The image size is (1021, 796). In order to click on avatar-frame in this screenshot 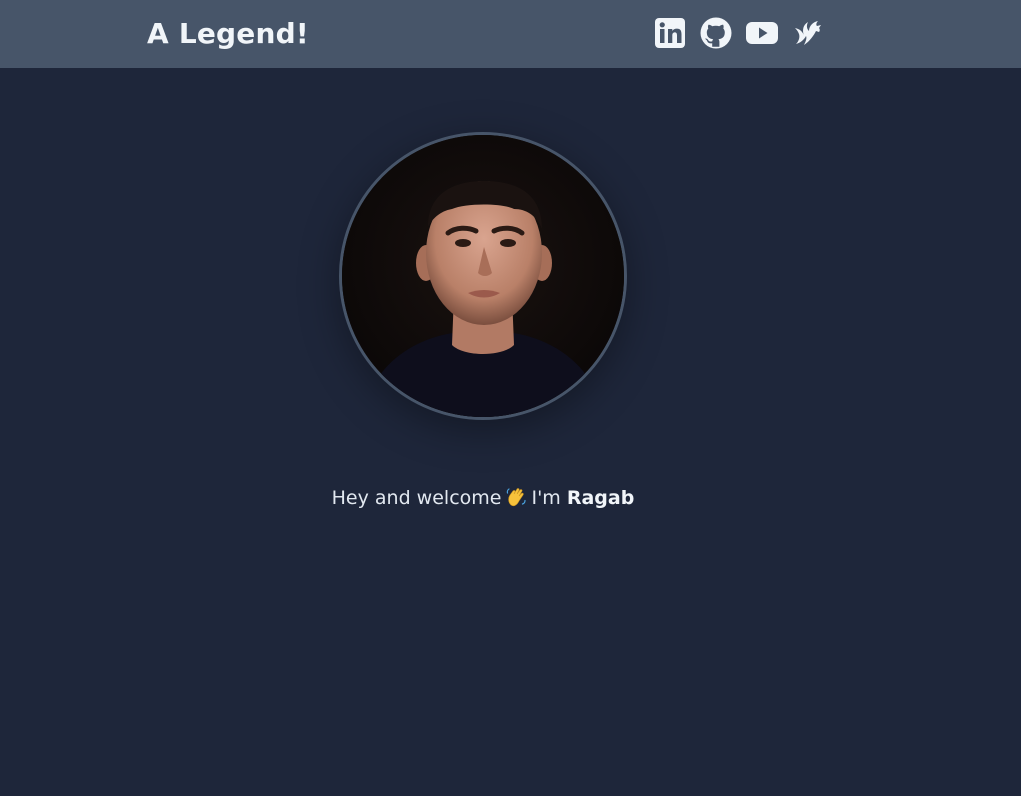, I will do `click(483, 276)`.